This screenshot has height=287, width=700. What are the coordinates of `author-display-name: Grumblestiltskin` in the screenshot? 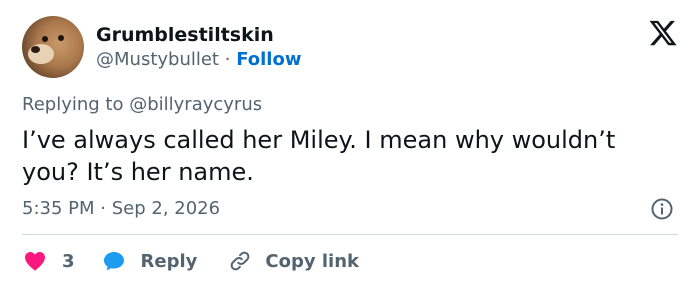 It's located at (185, 35).